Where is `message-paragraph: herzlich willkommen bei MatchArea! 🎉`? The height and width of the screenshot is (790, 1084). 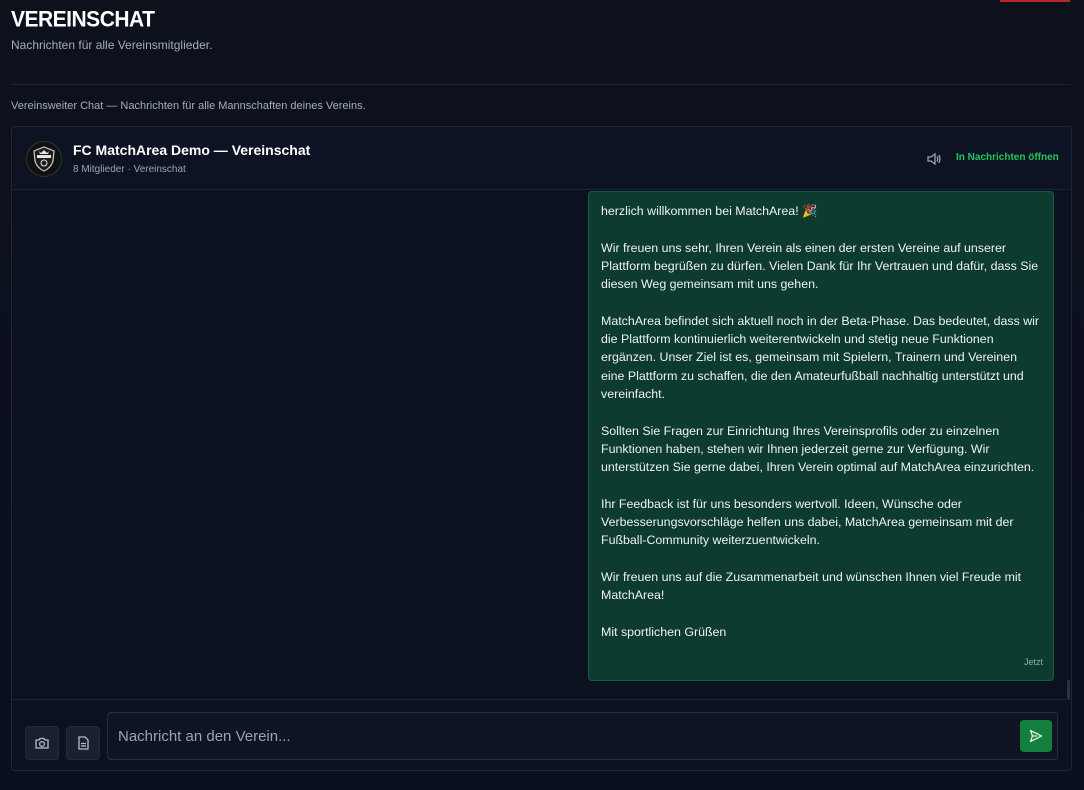
message-paragraph: herzlich willkommen bei MatchArea! 🎉 is located at coordinates (709, 211).